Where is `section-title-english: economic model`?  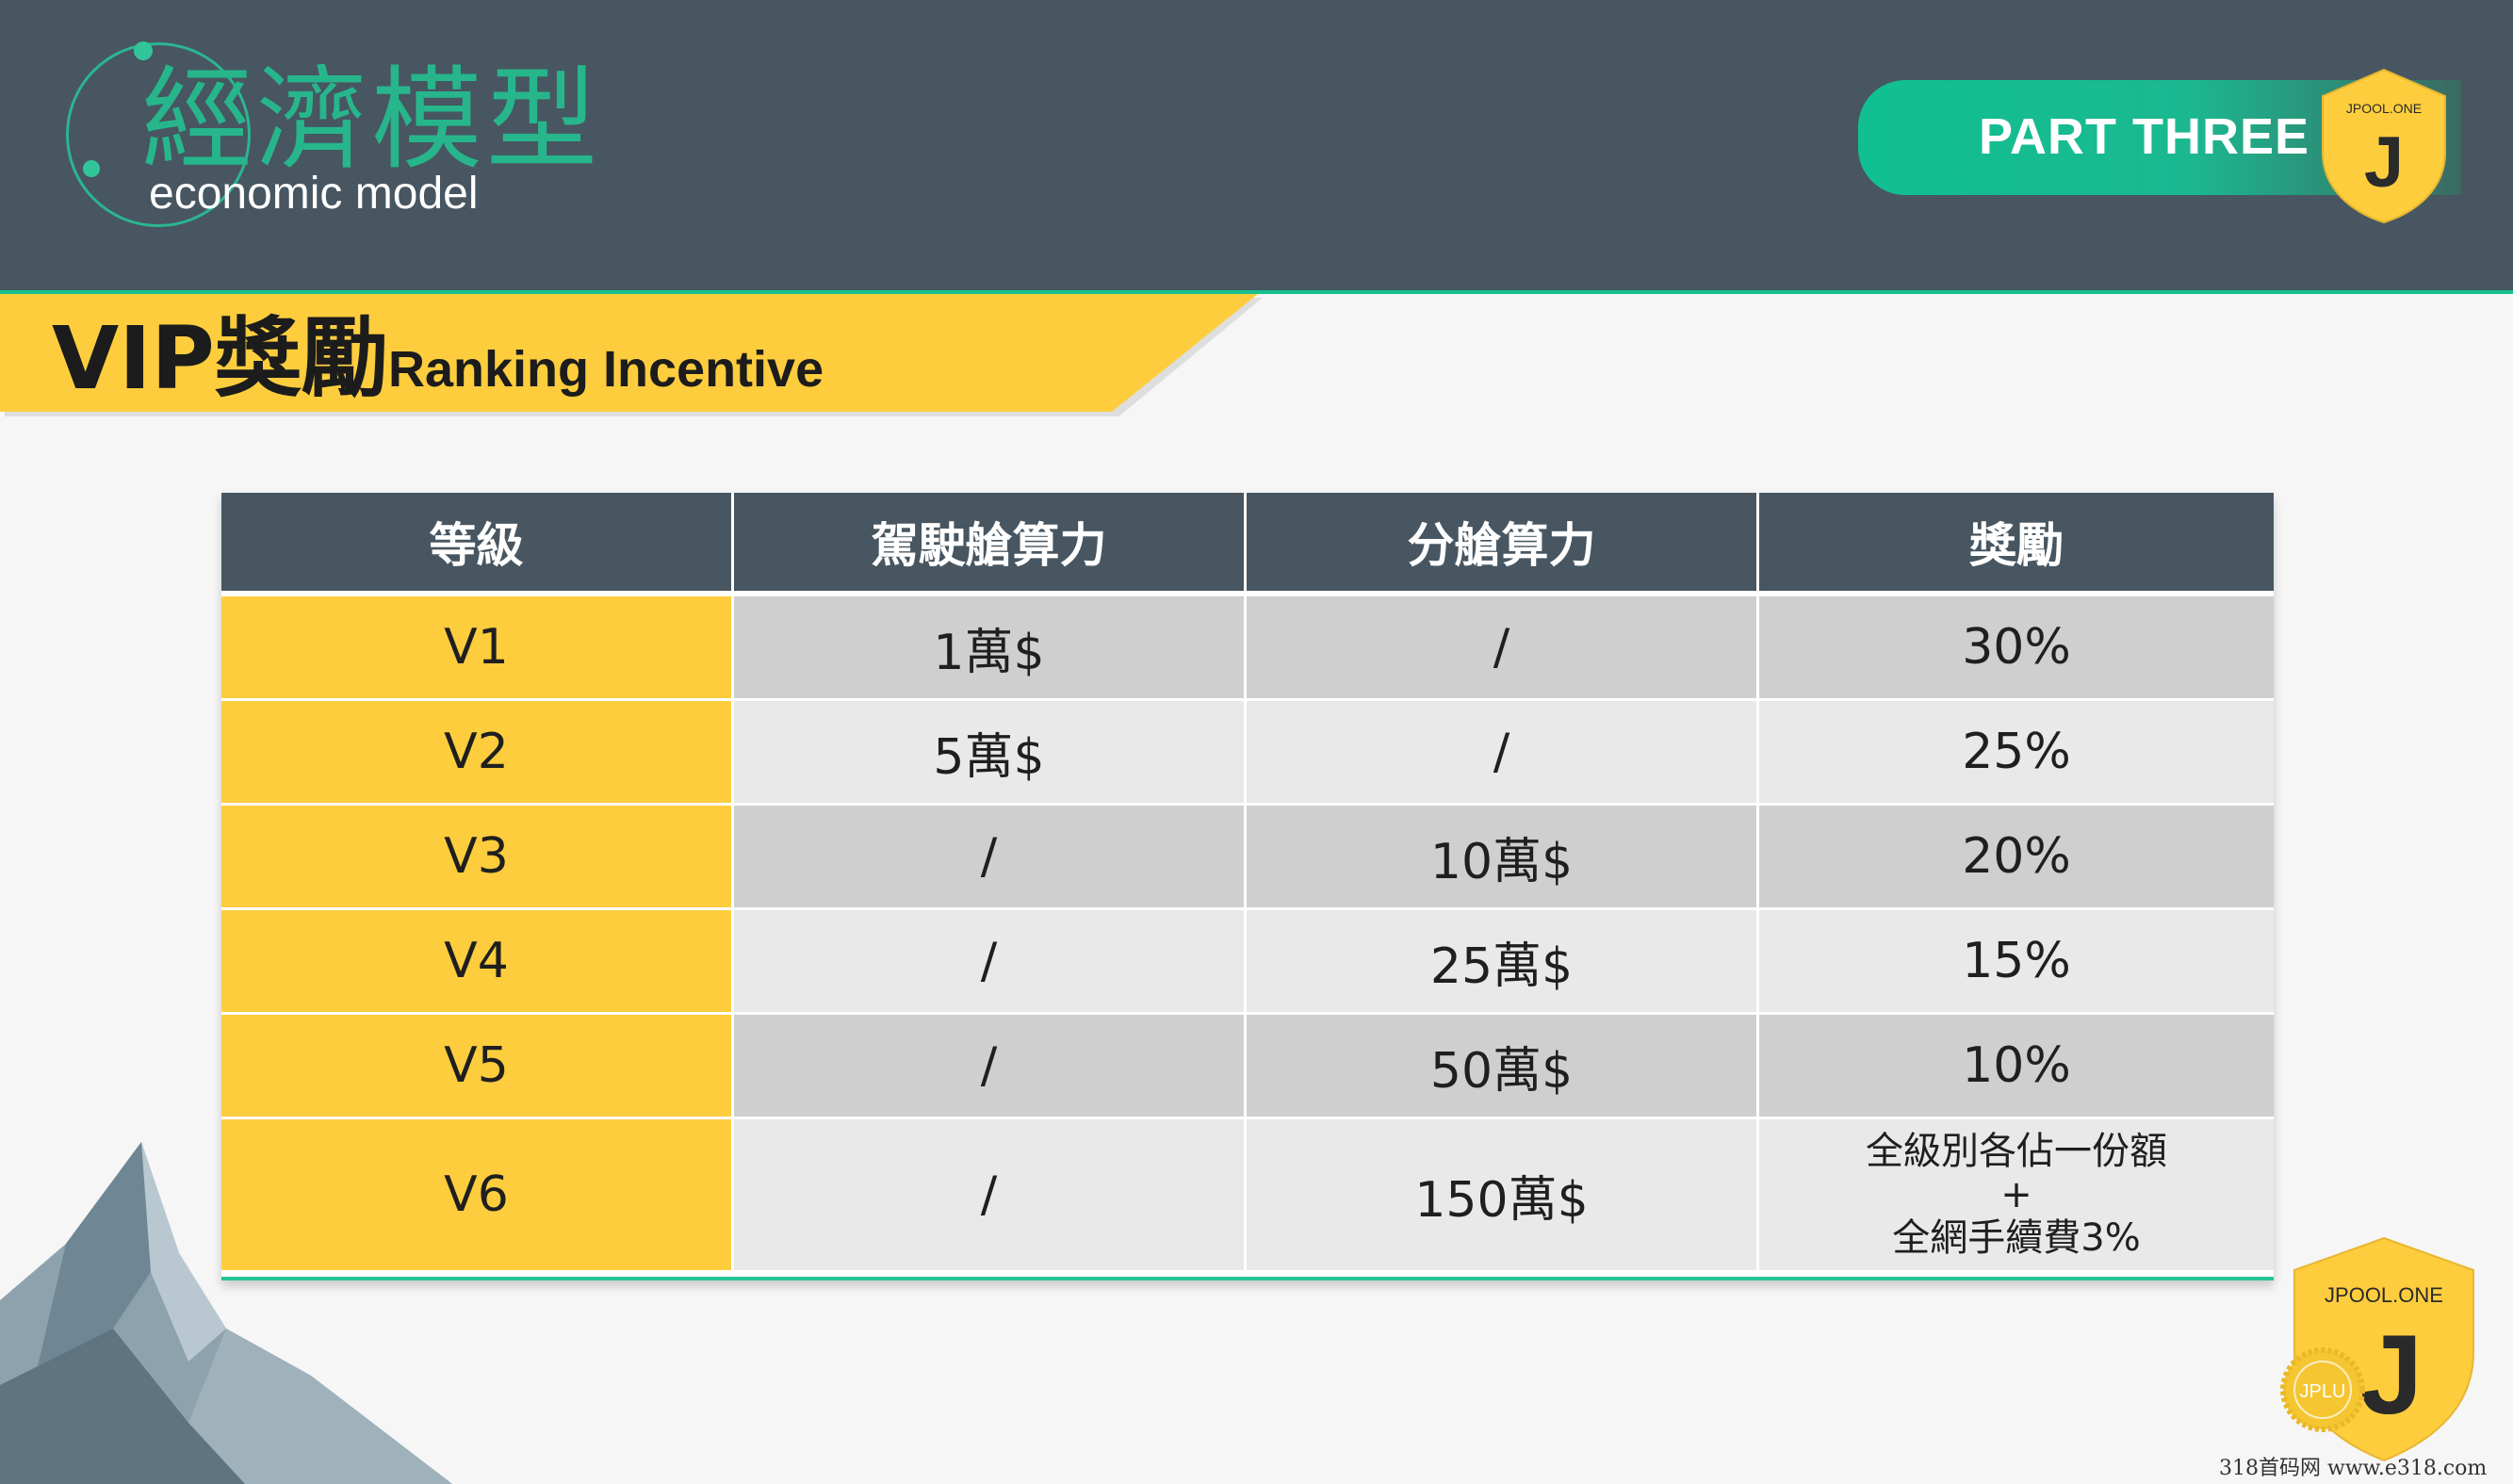 section-title-english: economic model is located at coordinates (314, 194).